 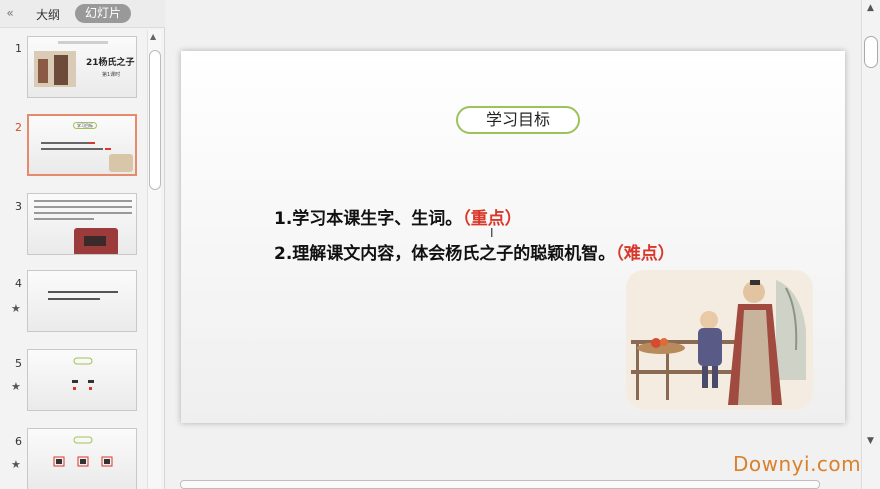 I want to click on thumbnail-number: 6, so click(x=18, y=441).